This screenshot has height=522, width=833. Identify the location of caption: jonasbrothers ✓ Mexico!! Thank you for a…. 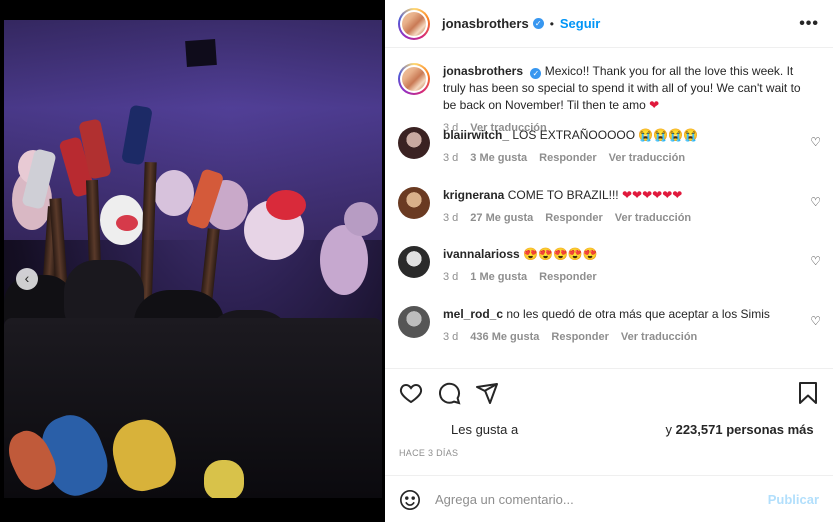
(609, 100).